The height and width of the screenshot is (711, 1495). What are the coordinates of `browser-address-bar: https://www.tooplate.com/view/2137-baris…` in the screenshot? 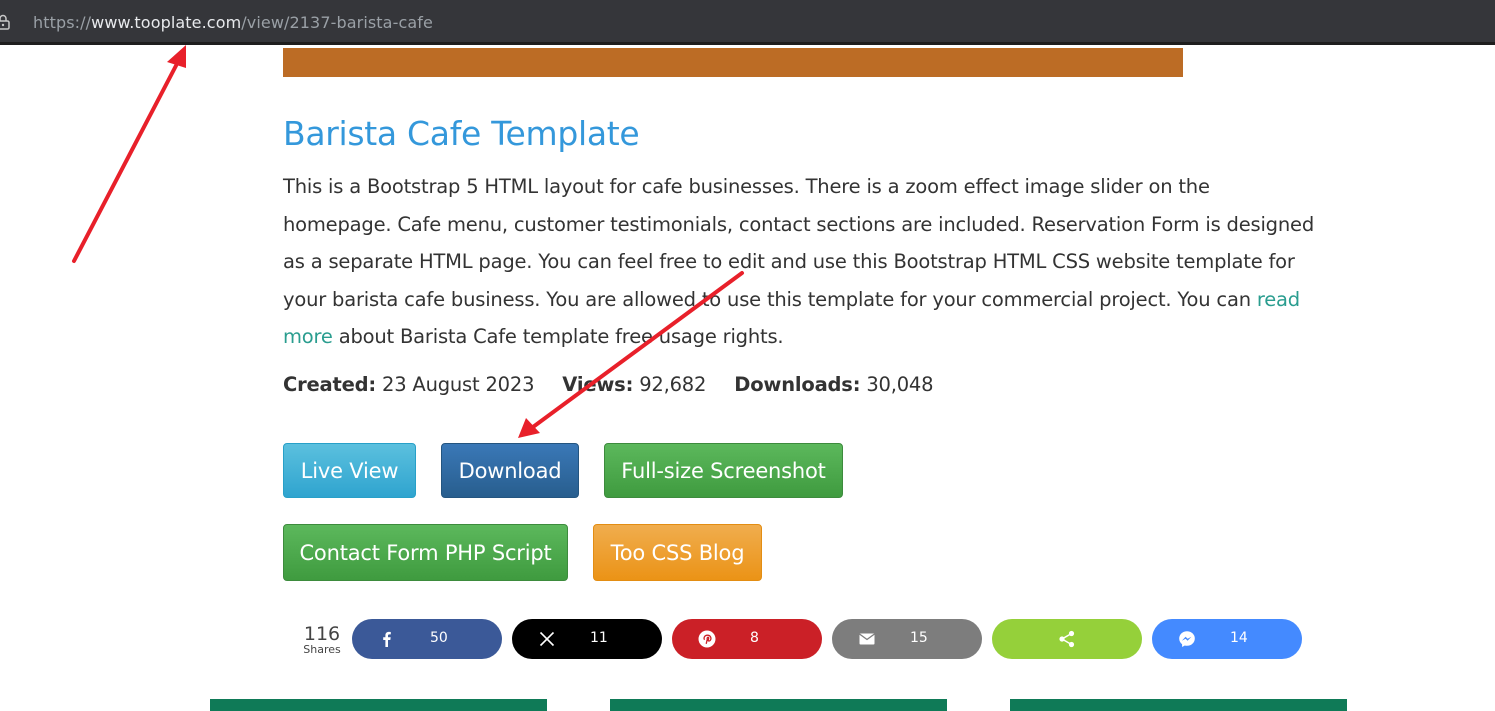 It's located at (747, 22).